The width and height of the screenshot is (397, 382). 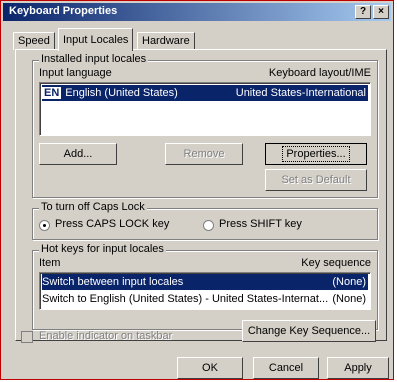 What do you see at coordinates (205, 282) in the screenshot?
I see `table-row: Switch between input locales (None)` at bounding box center [205, 282].